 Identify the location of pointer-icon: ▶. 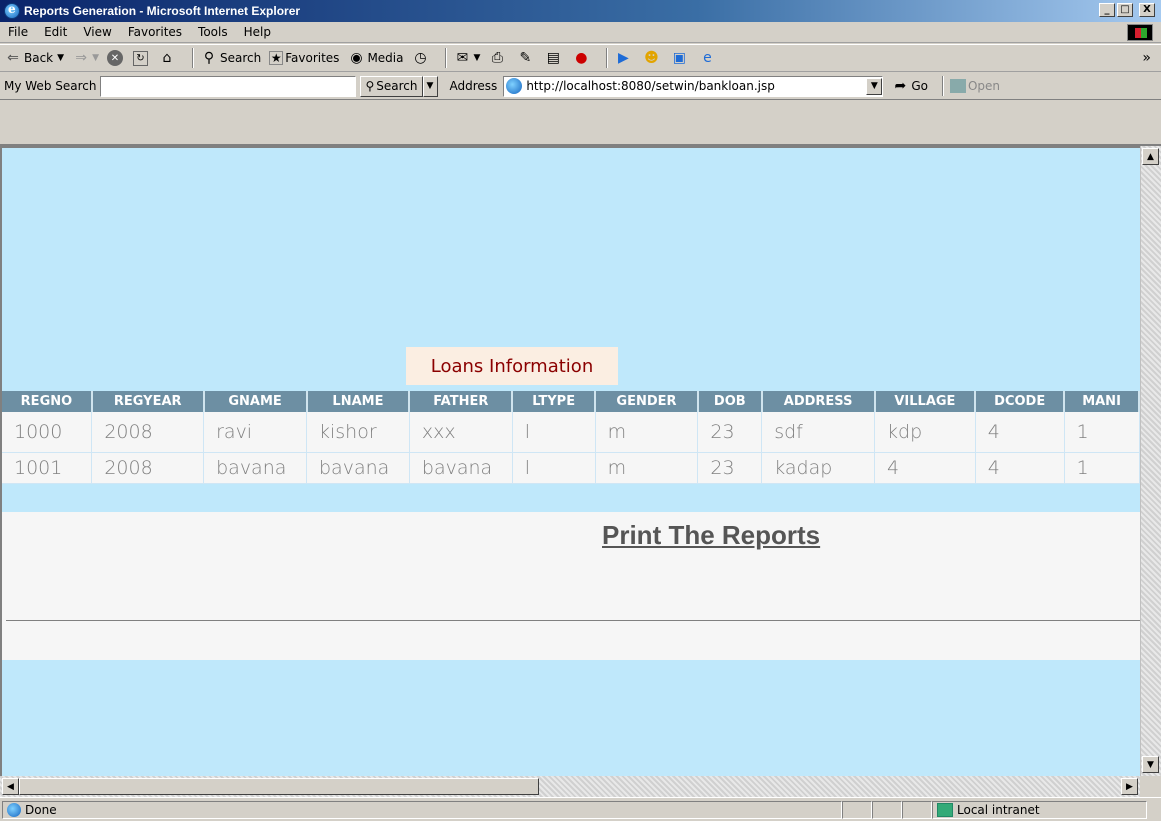
(623, 58).